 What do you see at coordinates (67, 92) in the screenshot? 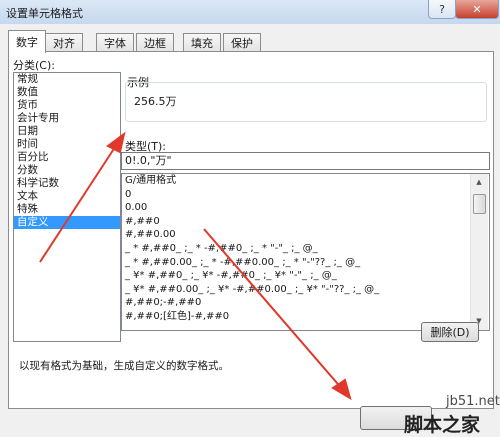
I see `category-item: 数值` at bounding box center [67, 92].